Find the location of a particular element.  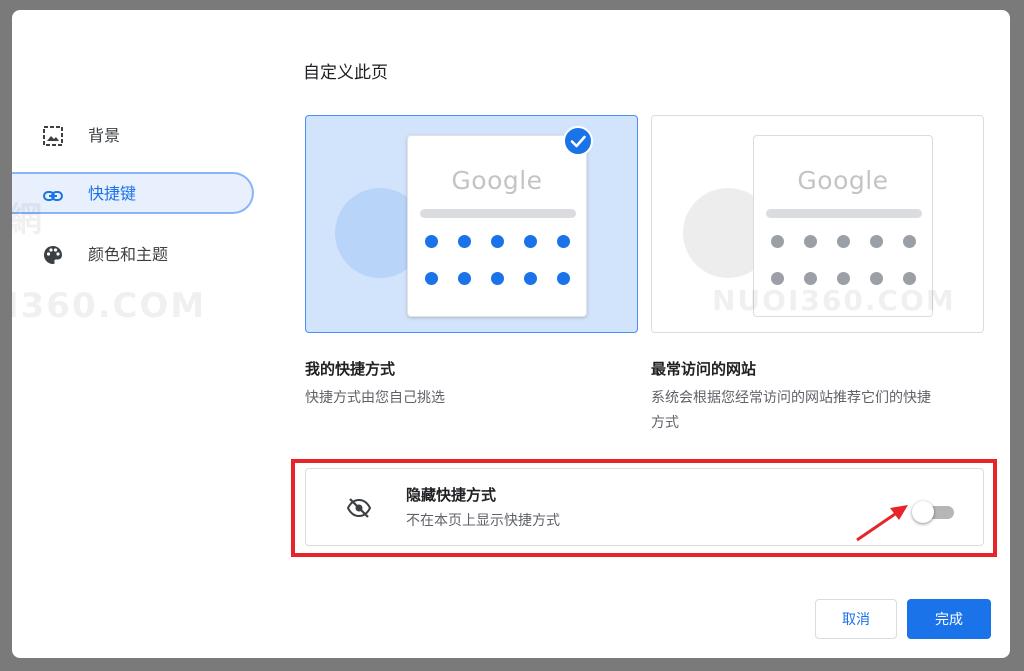

image-icon is located at coordinates (53, 136).